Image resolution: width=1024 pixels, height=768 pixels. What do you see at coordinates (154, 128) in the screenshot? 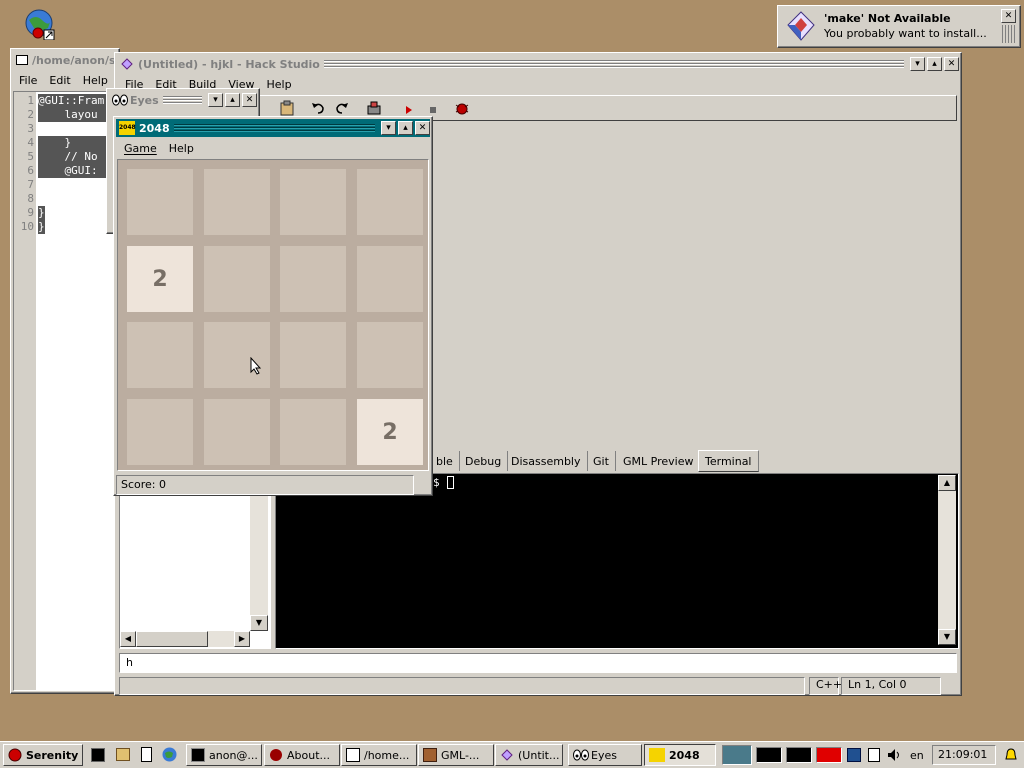
I see `game-2048-title: 2048` at bounding box center [154, 128].